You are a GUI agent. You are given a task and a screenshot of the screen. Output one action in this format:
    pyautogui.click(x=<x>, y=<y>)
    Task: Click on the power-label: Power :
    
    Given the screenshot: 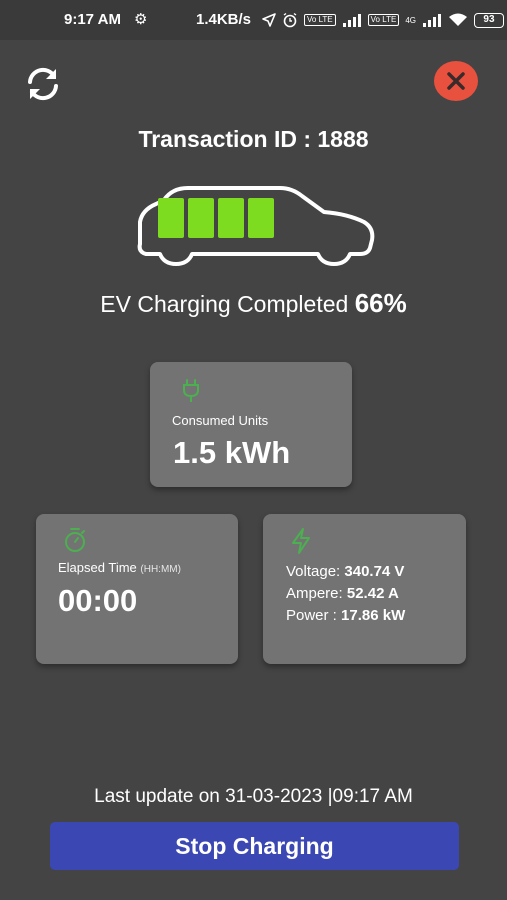 What is the action you would take?
    pyautogui.click(x=311, y=615)
    